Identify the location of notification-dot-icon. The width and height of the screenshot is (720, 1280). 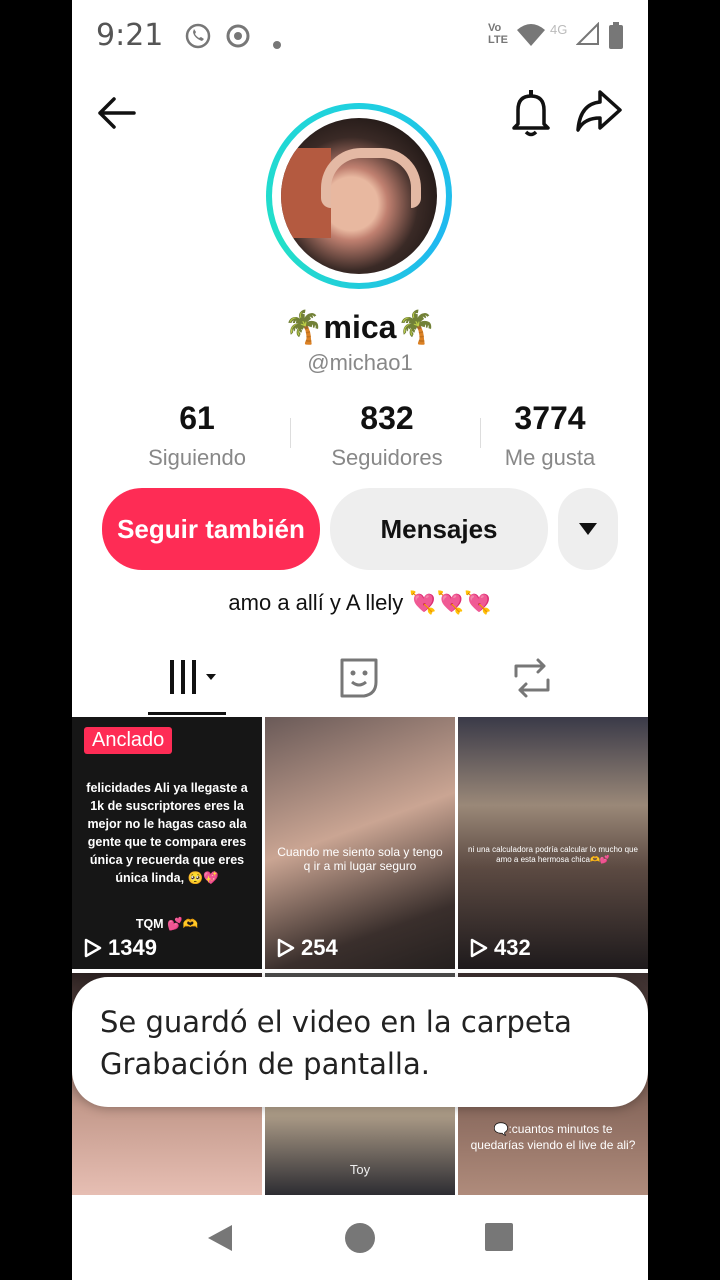
(277, 43).